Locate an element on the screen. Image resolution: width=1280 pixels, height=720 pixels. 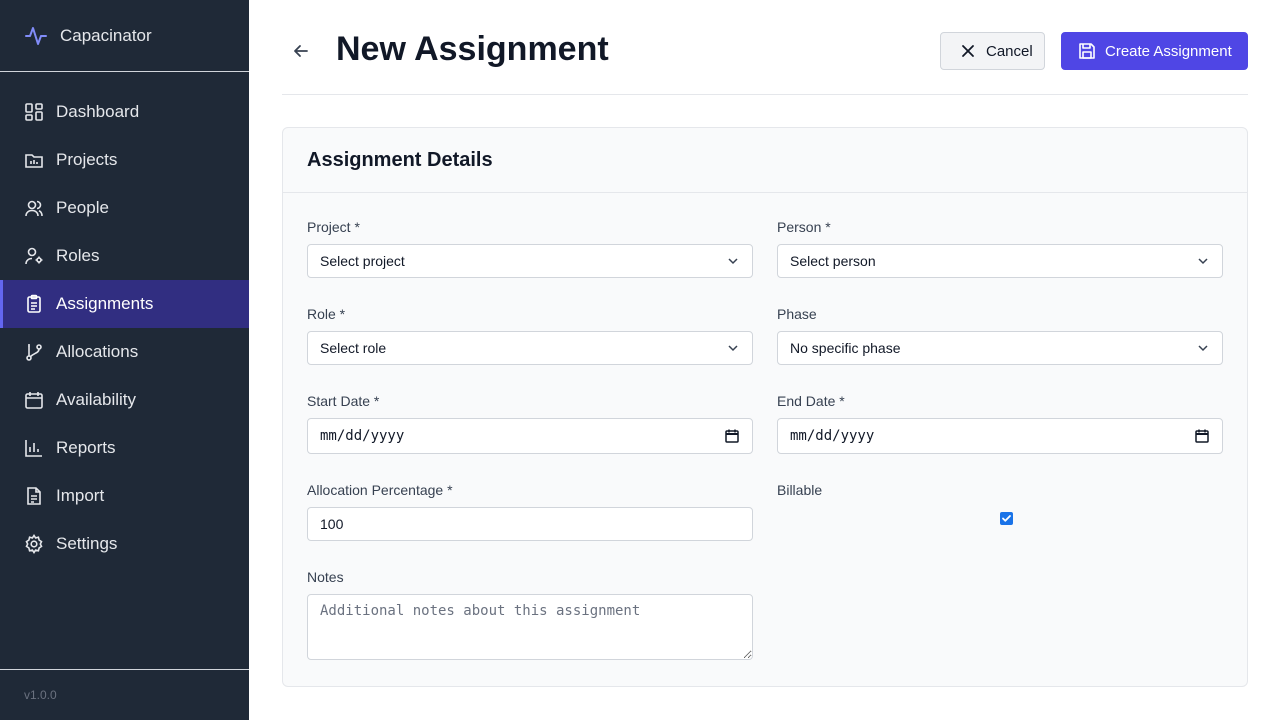
allocation-field: Allocation Percentage * 100 is located at coordinates (530, 511).